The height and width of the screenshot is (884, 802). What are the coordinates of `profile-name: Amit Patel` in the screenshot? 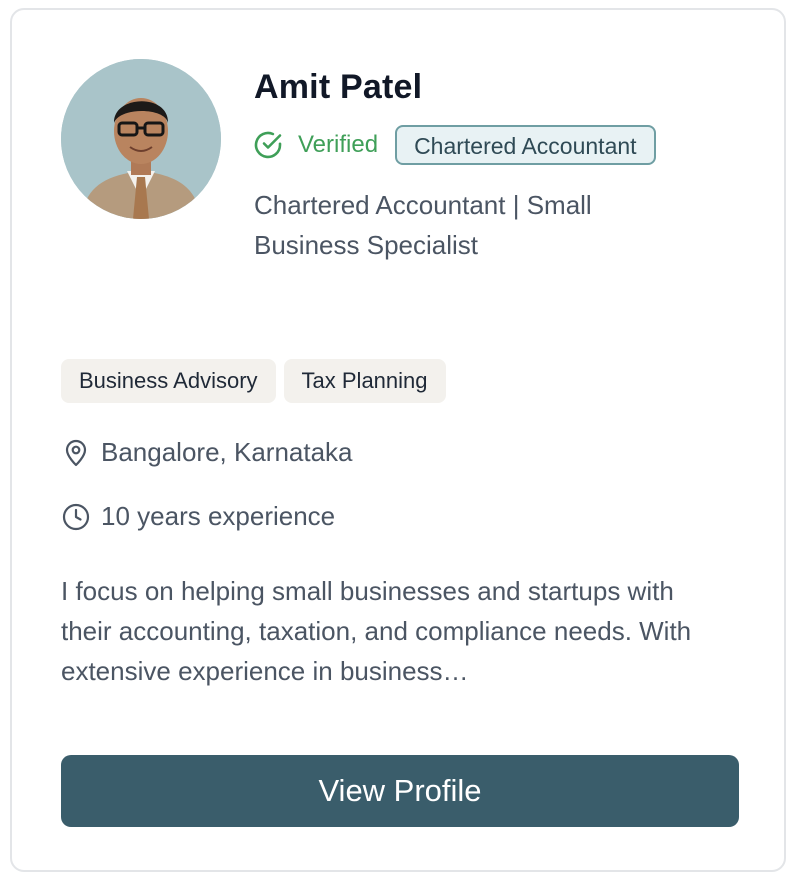 It's located at (338, 87).